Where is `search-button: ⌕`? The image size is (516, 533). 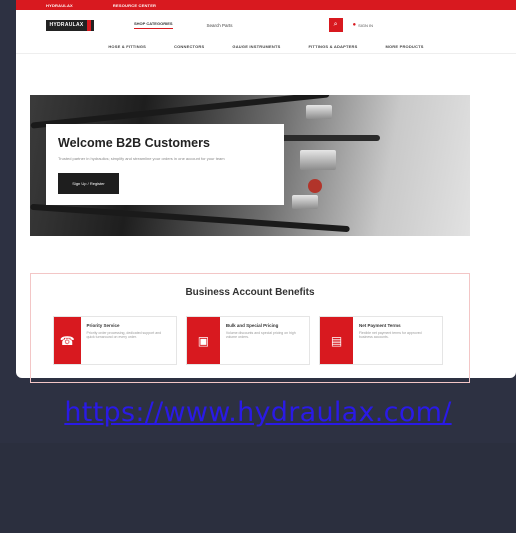 search-button: ⌕ is located at coordinates (335, 25).